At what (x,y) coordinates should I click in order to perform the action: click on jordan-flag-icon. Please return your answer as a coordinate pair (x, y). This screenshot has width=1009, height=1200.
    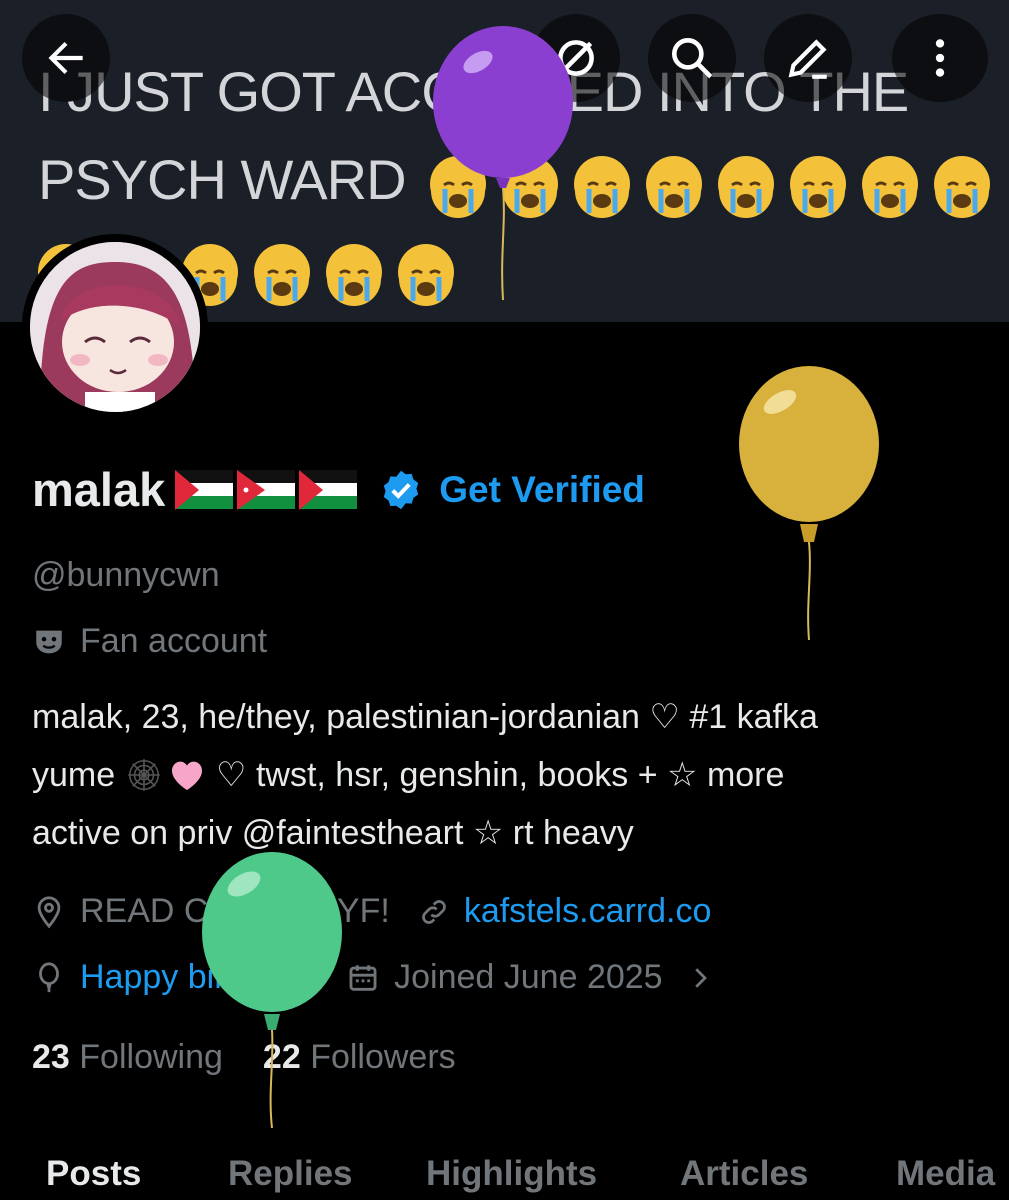
    Looking at the image, I should click on (266, 489).